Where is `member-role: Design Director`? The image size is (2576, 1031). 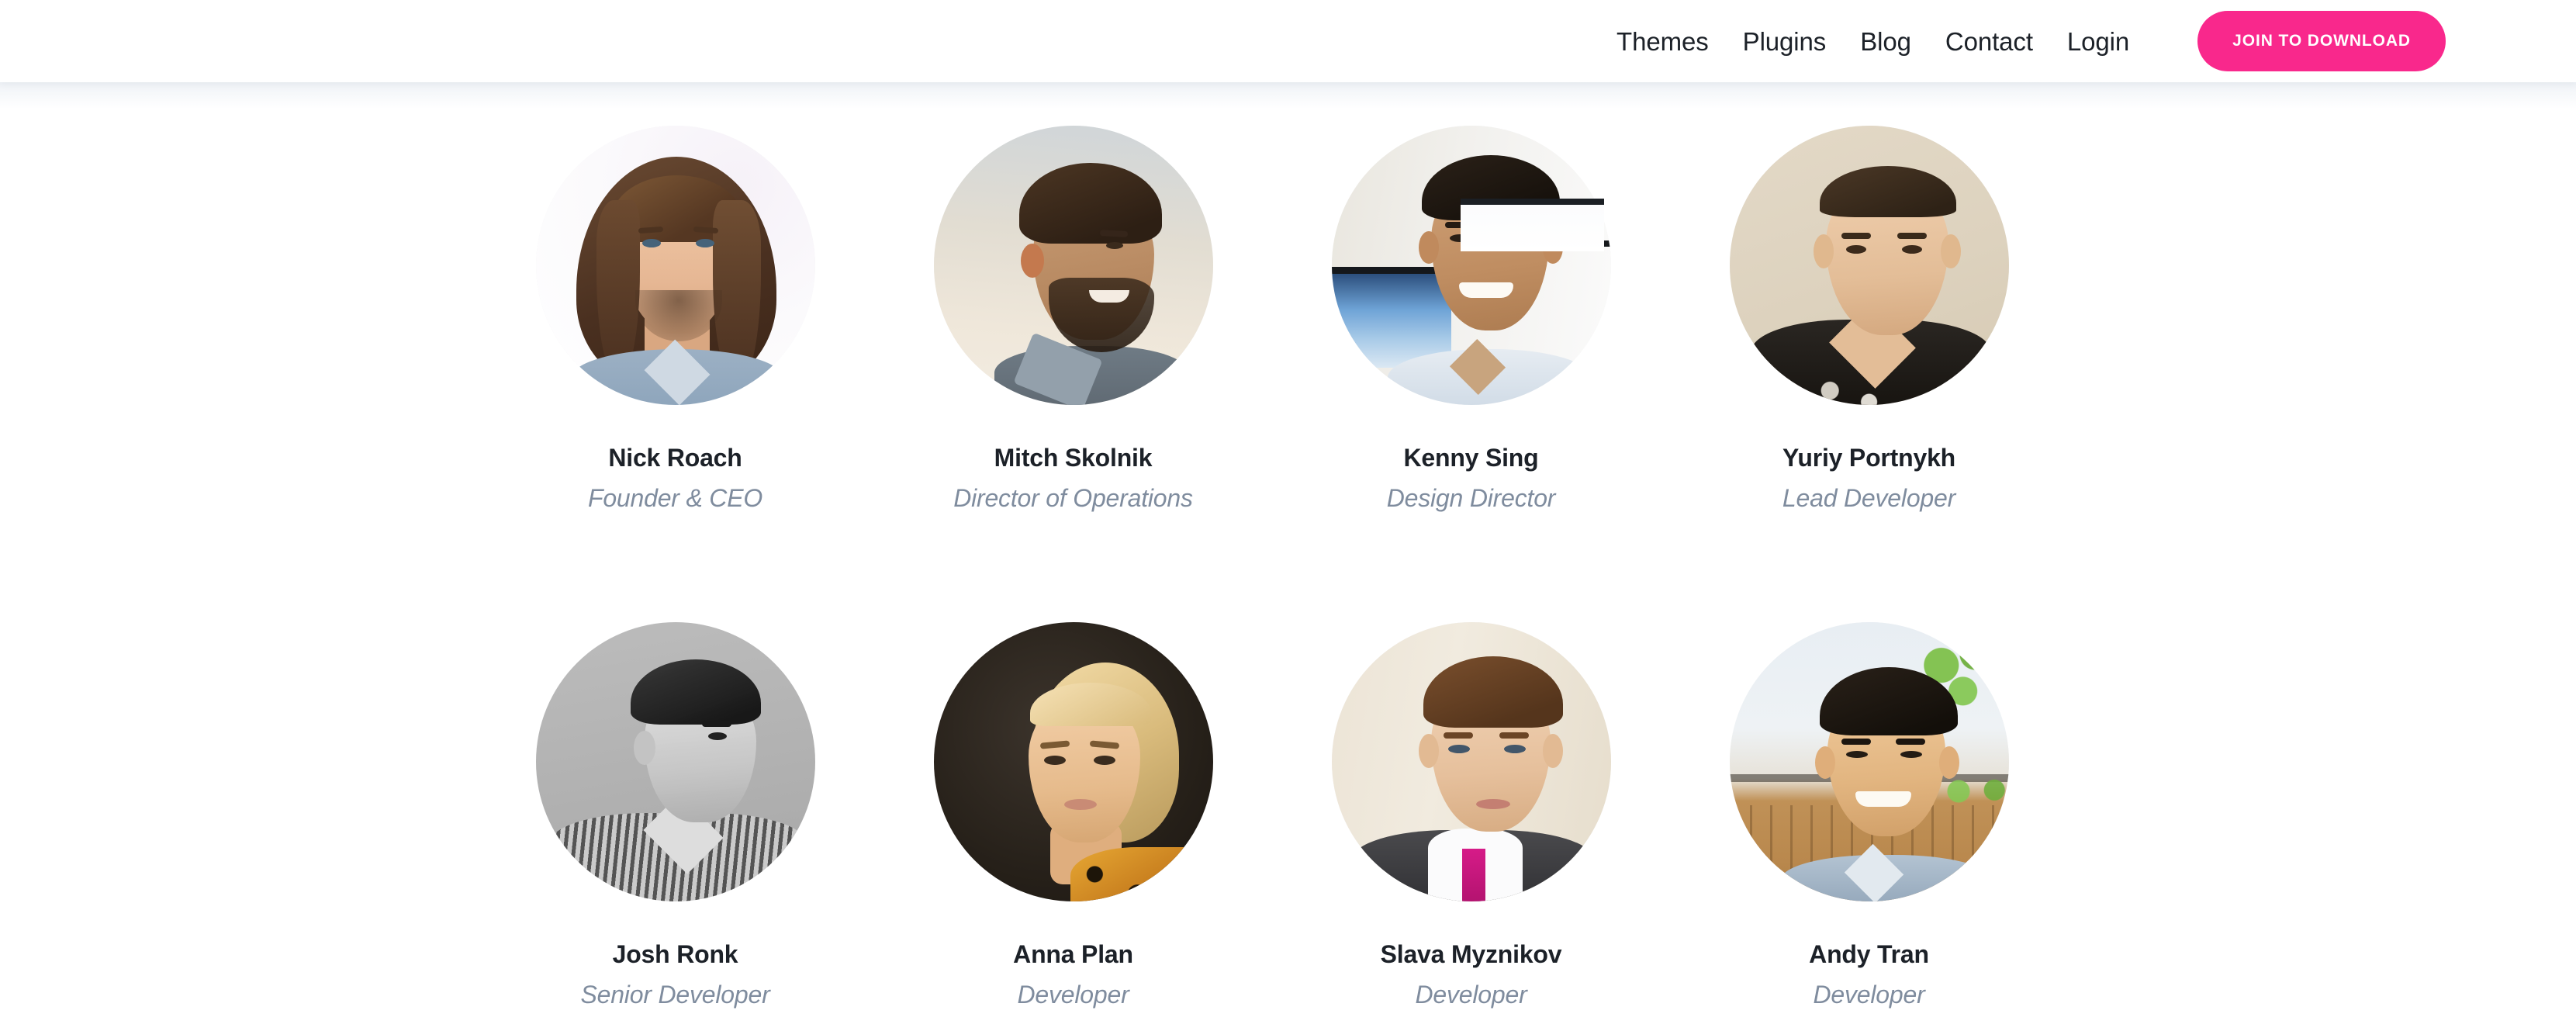
member-role: Design Director is located at coordinates (1471, 498).